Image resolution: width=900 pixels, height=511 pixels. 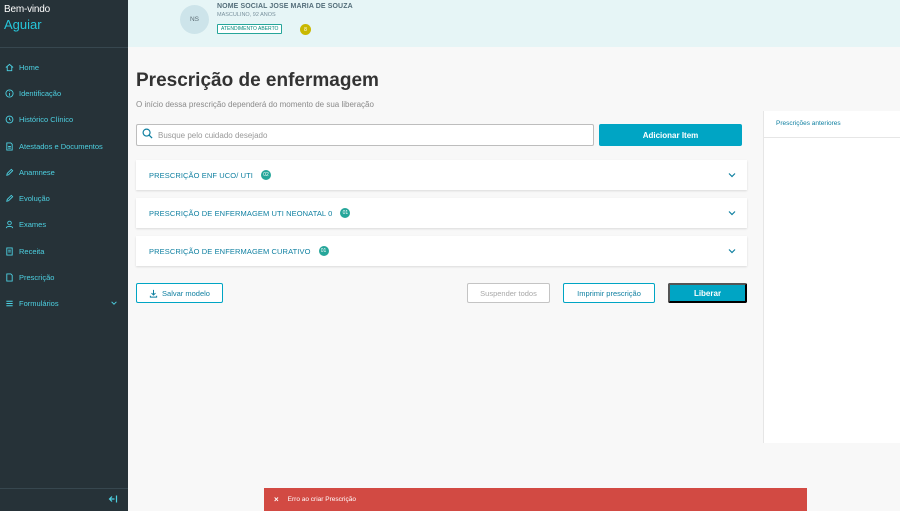 I want to click on count-badge: 02, so click(x=265, y=175).